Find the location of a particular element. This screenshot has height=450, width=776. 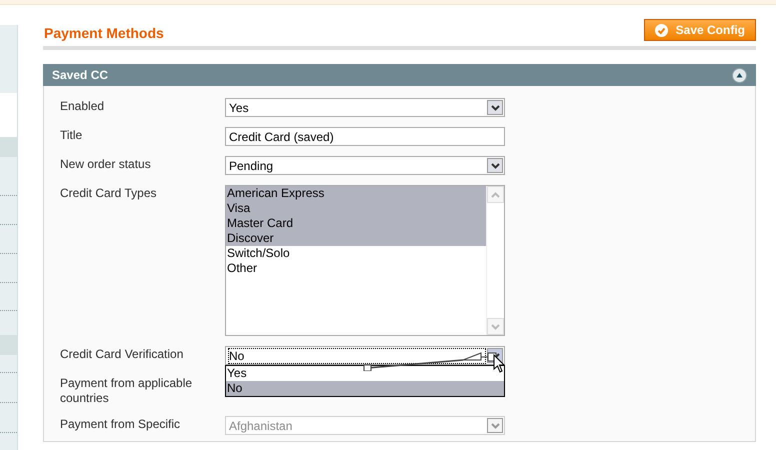

list-option: Visa is located at coordinates (356, 208).